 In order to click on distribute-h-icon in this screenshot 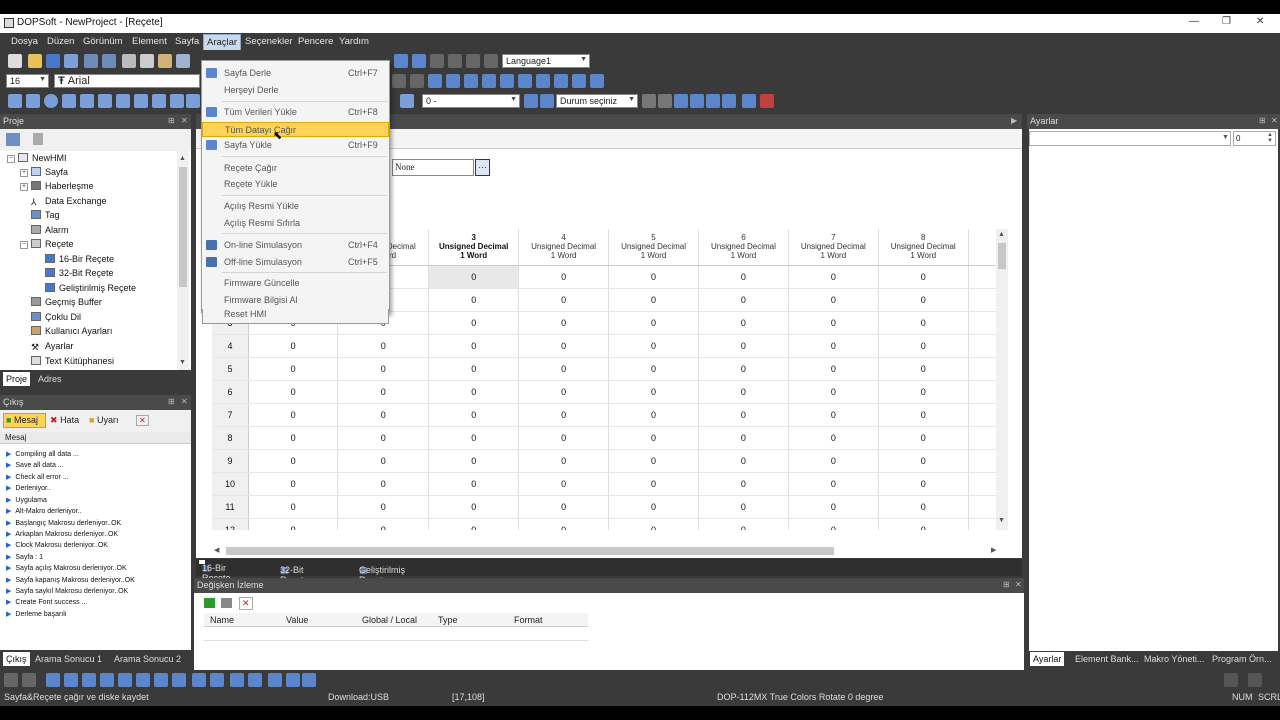, I will do `click(507, 81)`.